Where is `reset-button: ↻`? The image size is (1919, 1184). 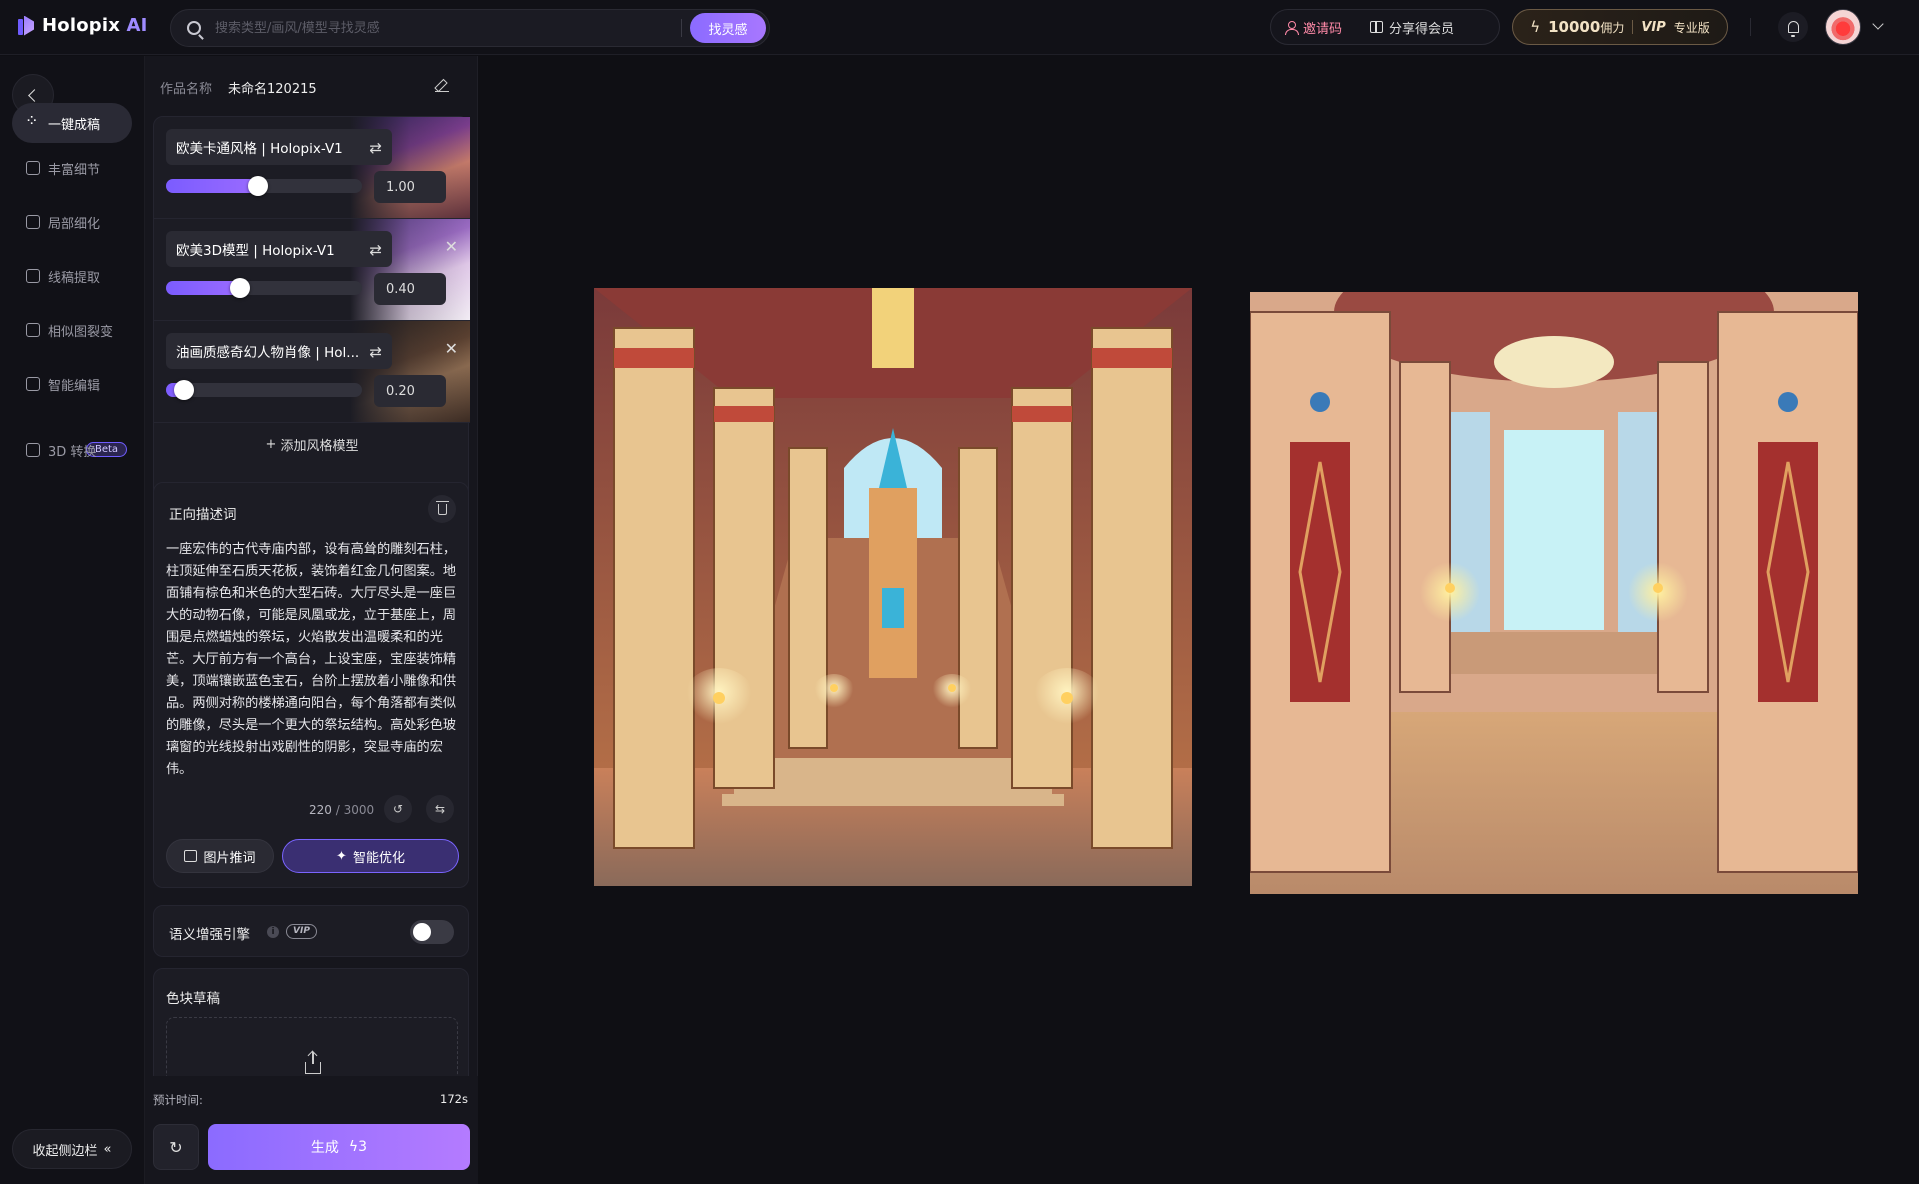 reset-button: ↻ is located at coordinates (176, 1147).